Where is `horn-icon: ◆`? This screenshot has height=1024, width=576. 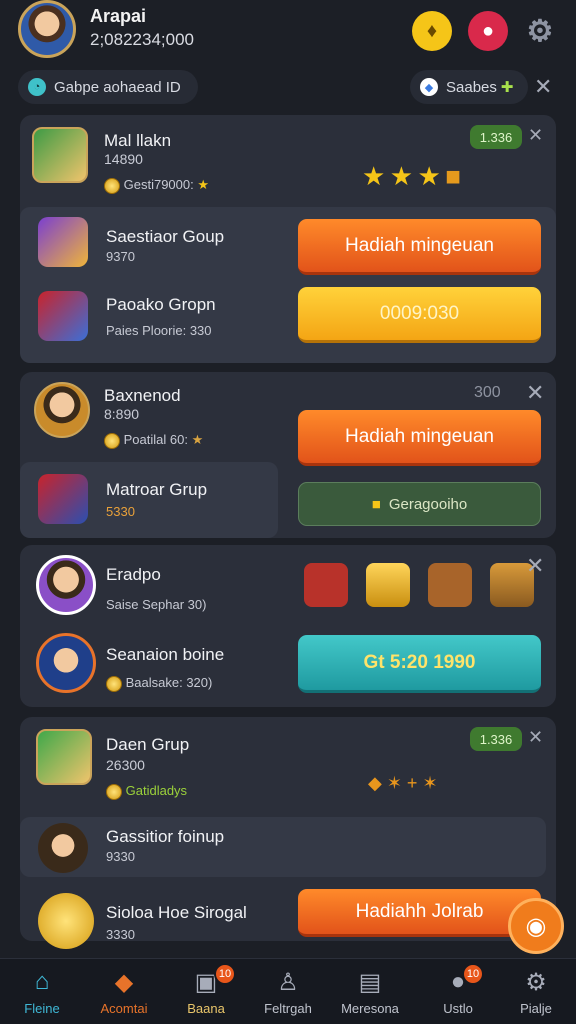 horn-icon: ◆ is located at coordinates (375, 783).